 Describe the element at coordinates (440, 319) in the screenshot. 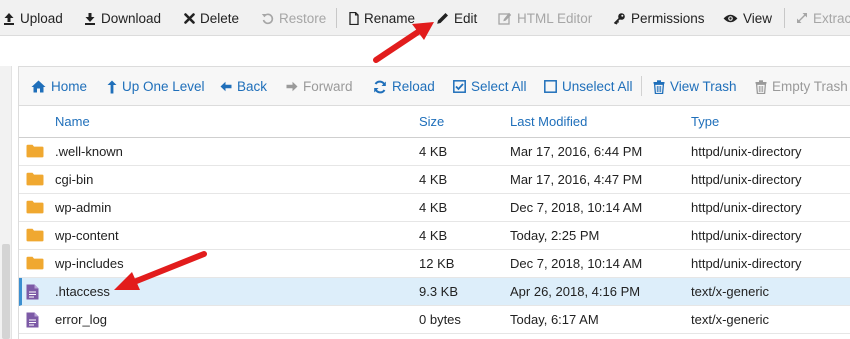

I see `file-size: 0 bytes` at that location.